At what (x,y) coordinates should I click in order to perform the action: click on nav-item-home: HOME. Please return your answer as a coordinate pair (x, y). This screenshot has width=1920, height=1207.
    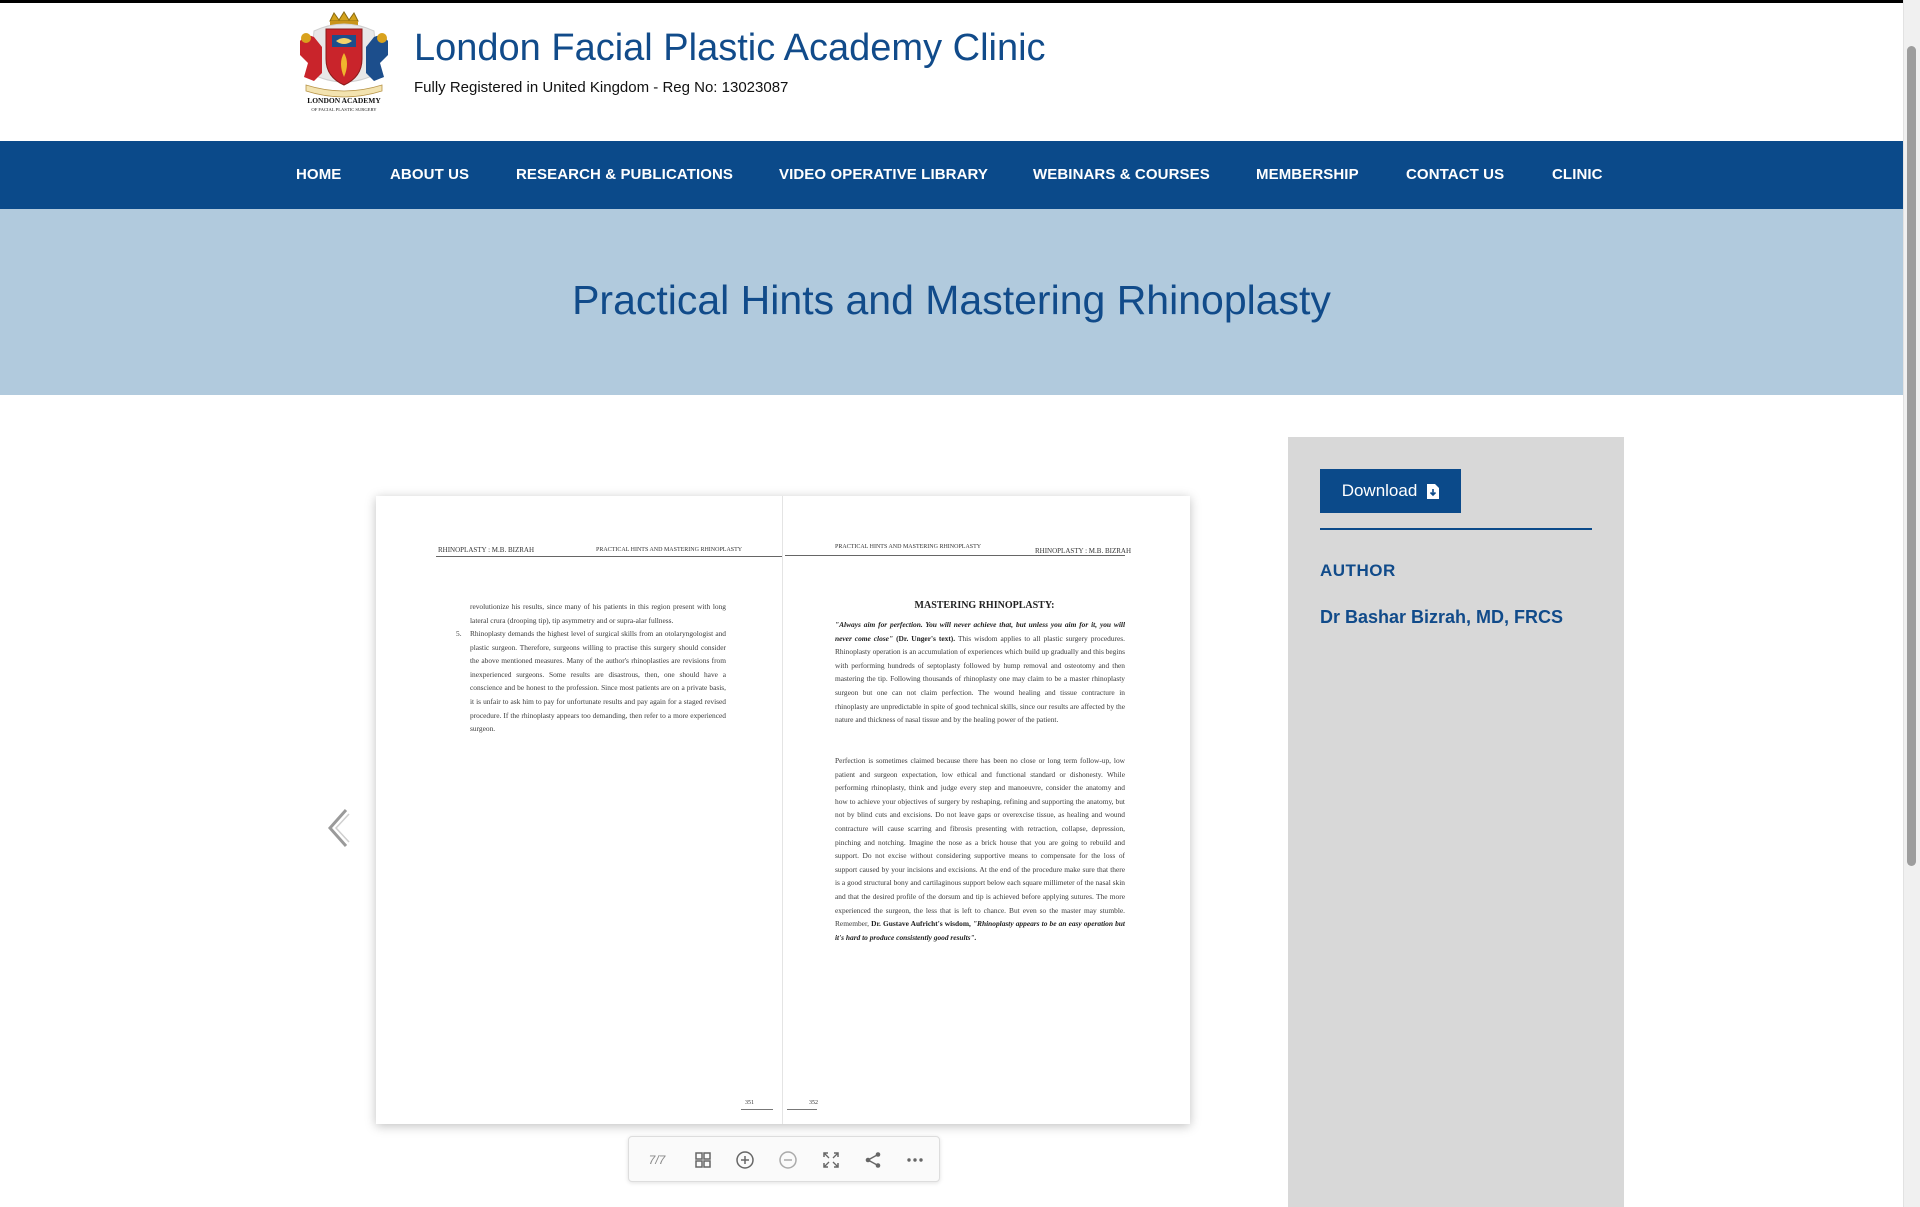
    Looking at the image, I should click on (318, 175).